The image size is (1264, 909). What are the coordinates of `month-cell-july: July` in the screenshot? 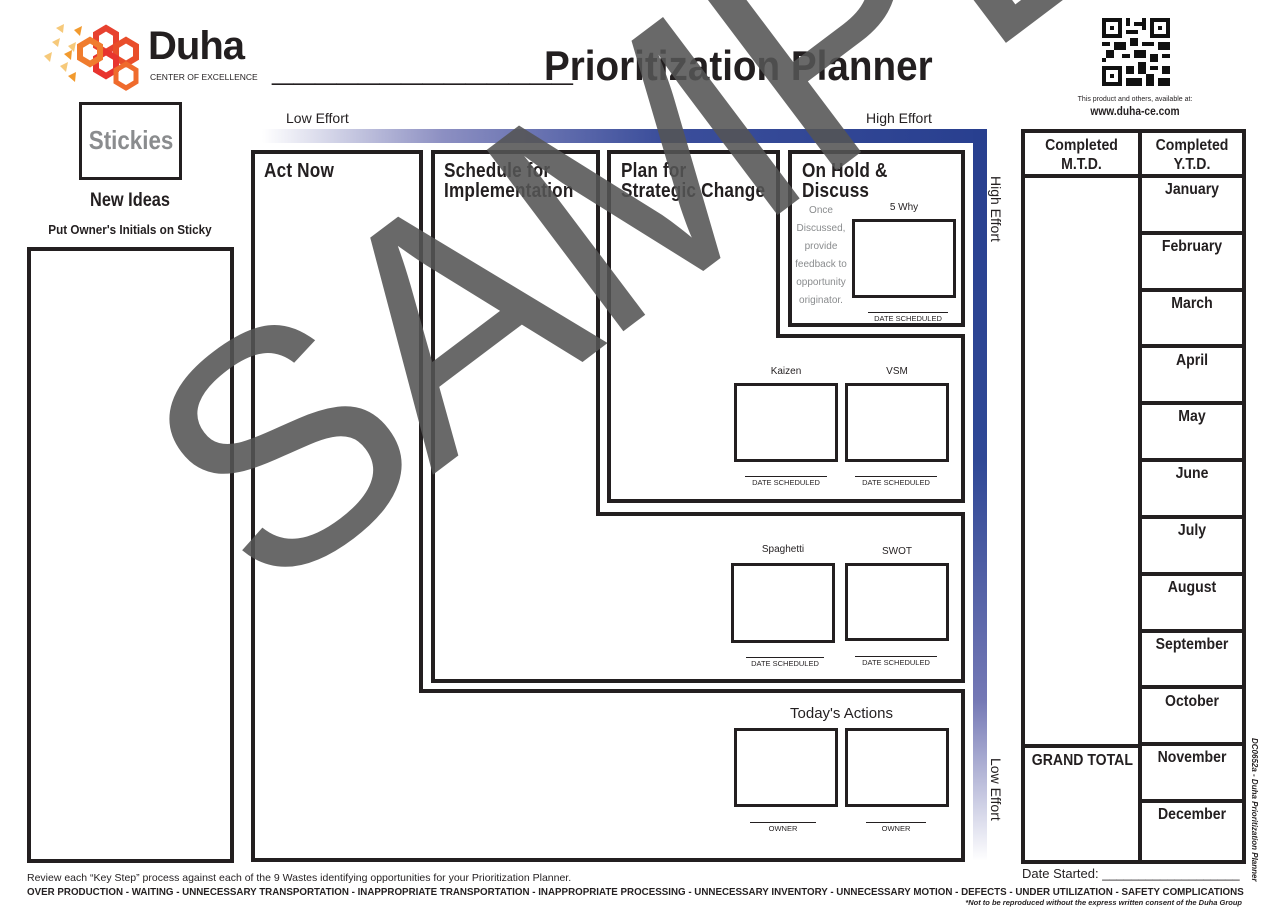 It's located at (1192, 547).